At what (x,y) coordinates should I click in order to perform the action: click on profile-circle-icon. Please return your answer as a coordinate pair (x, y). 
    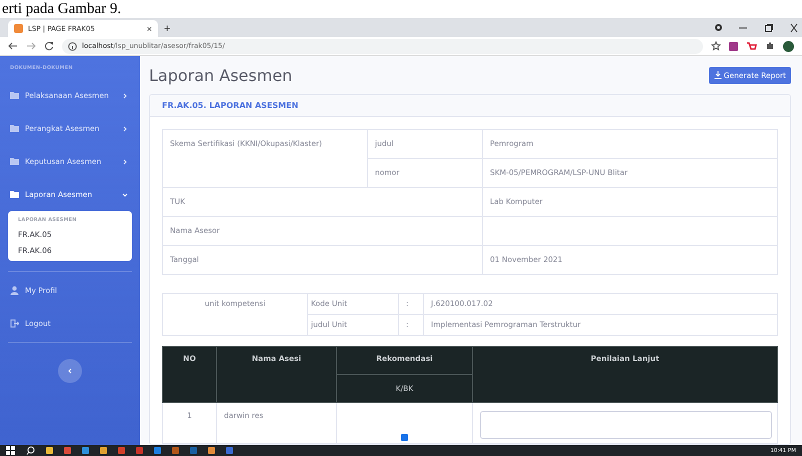
    Looking at the image, I should click on (718, 27).